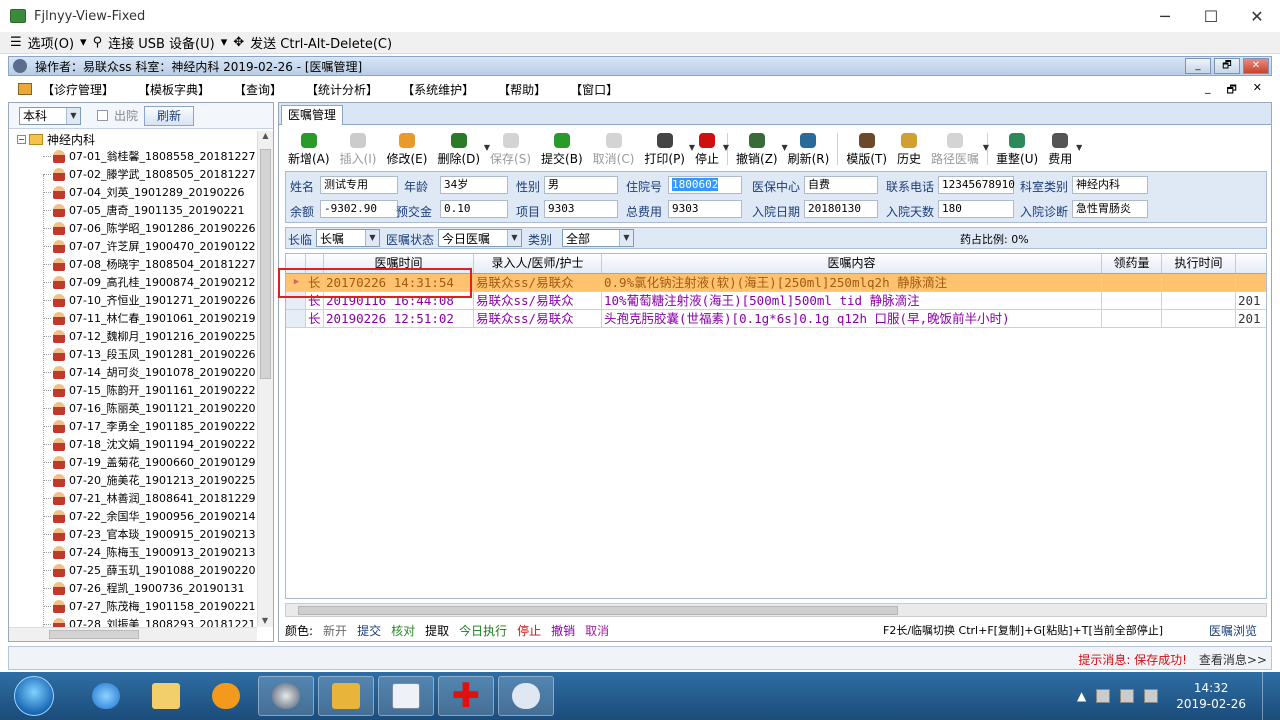  I want to click on history-button: 历史, so click(909, 148).